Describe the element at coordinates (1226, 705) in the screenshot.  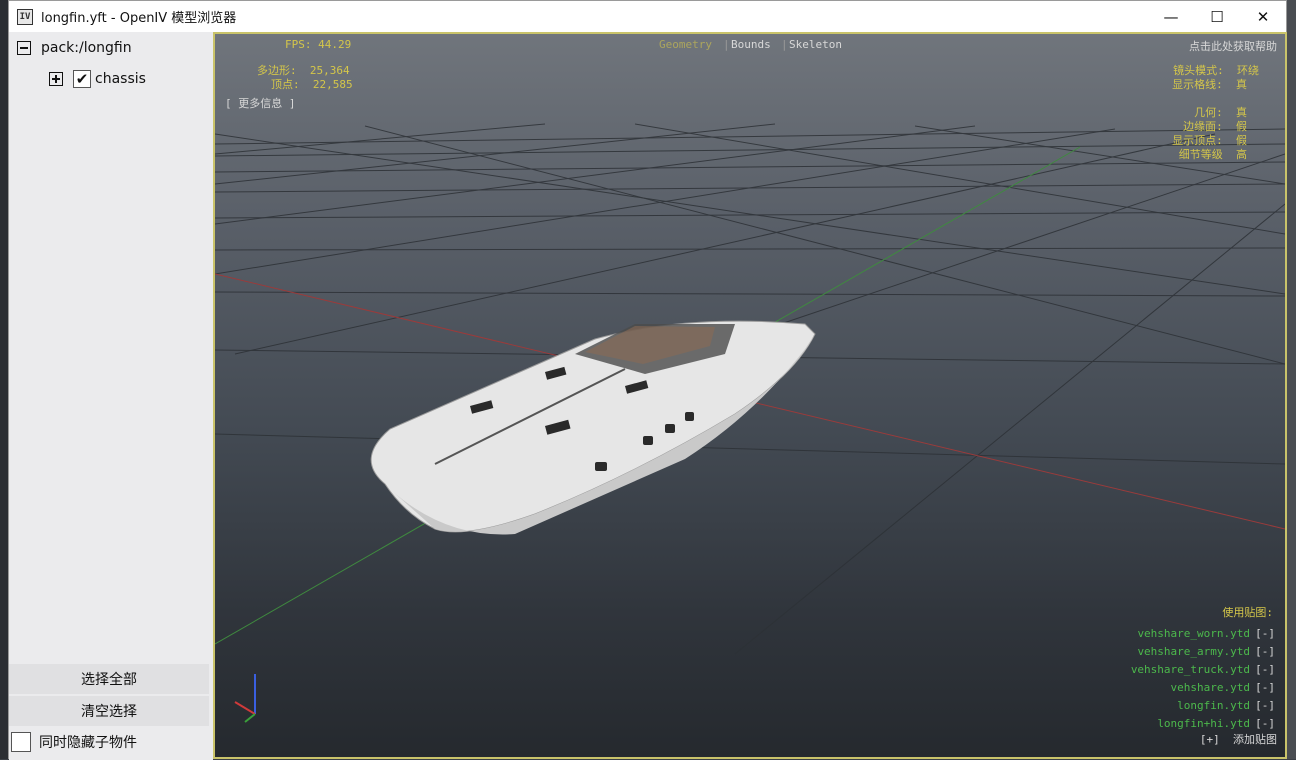
I see `texture-item: longfin.ytd [-]` at that location.